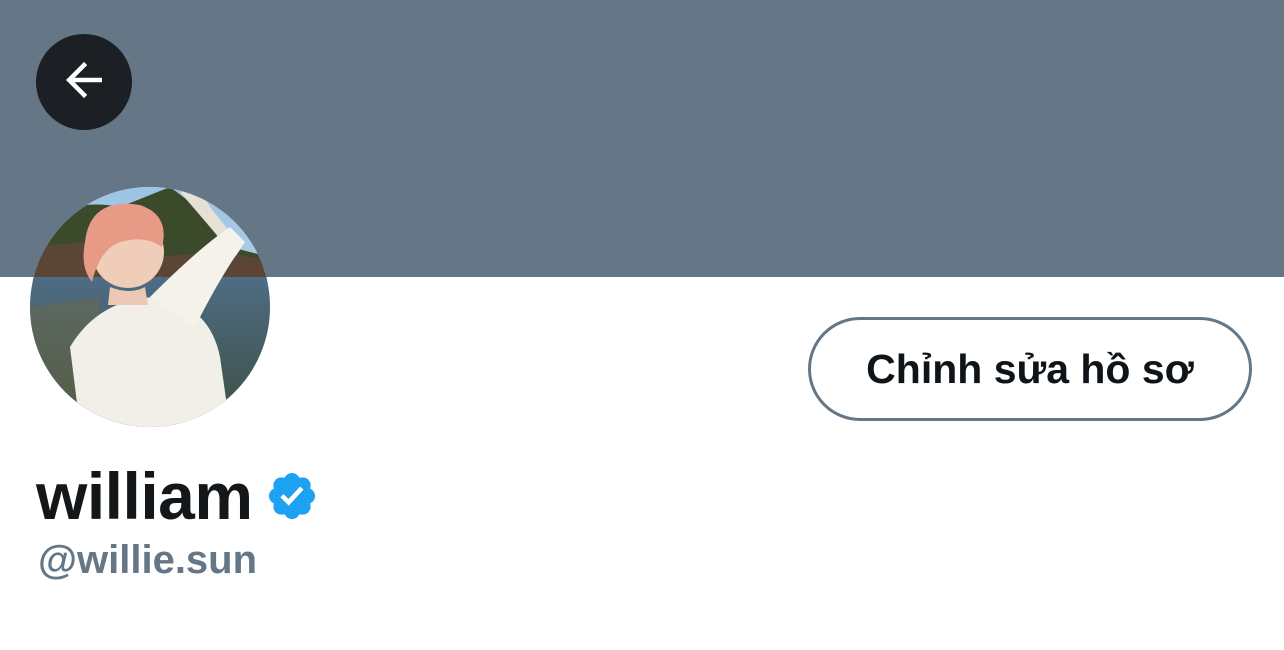 This screenshot has height=650, width=1284. I want to click on back-button, so click(84, 82).